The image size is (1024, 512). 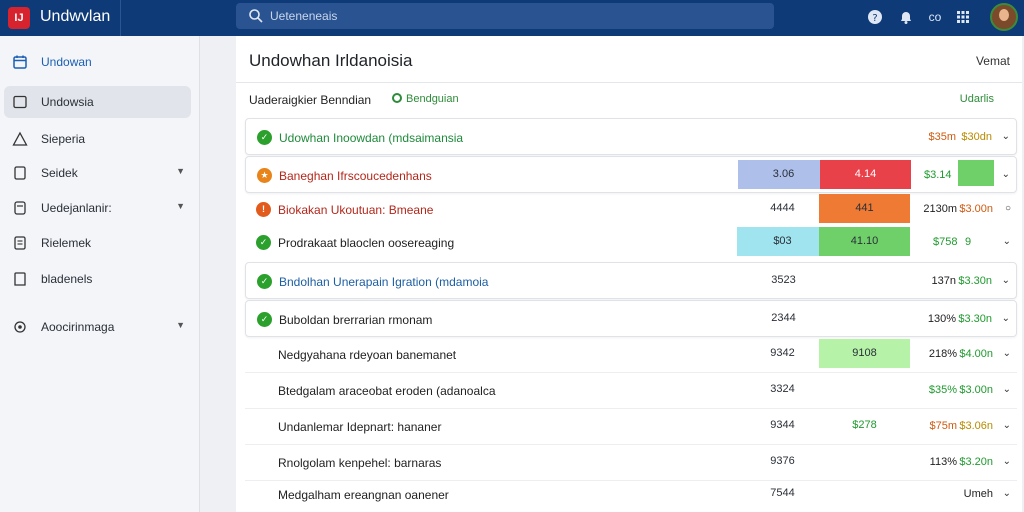 I want to click on row-name: Medgalham ereangnan oanener, so click(x=363, y=495).